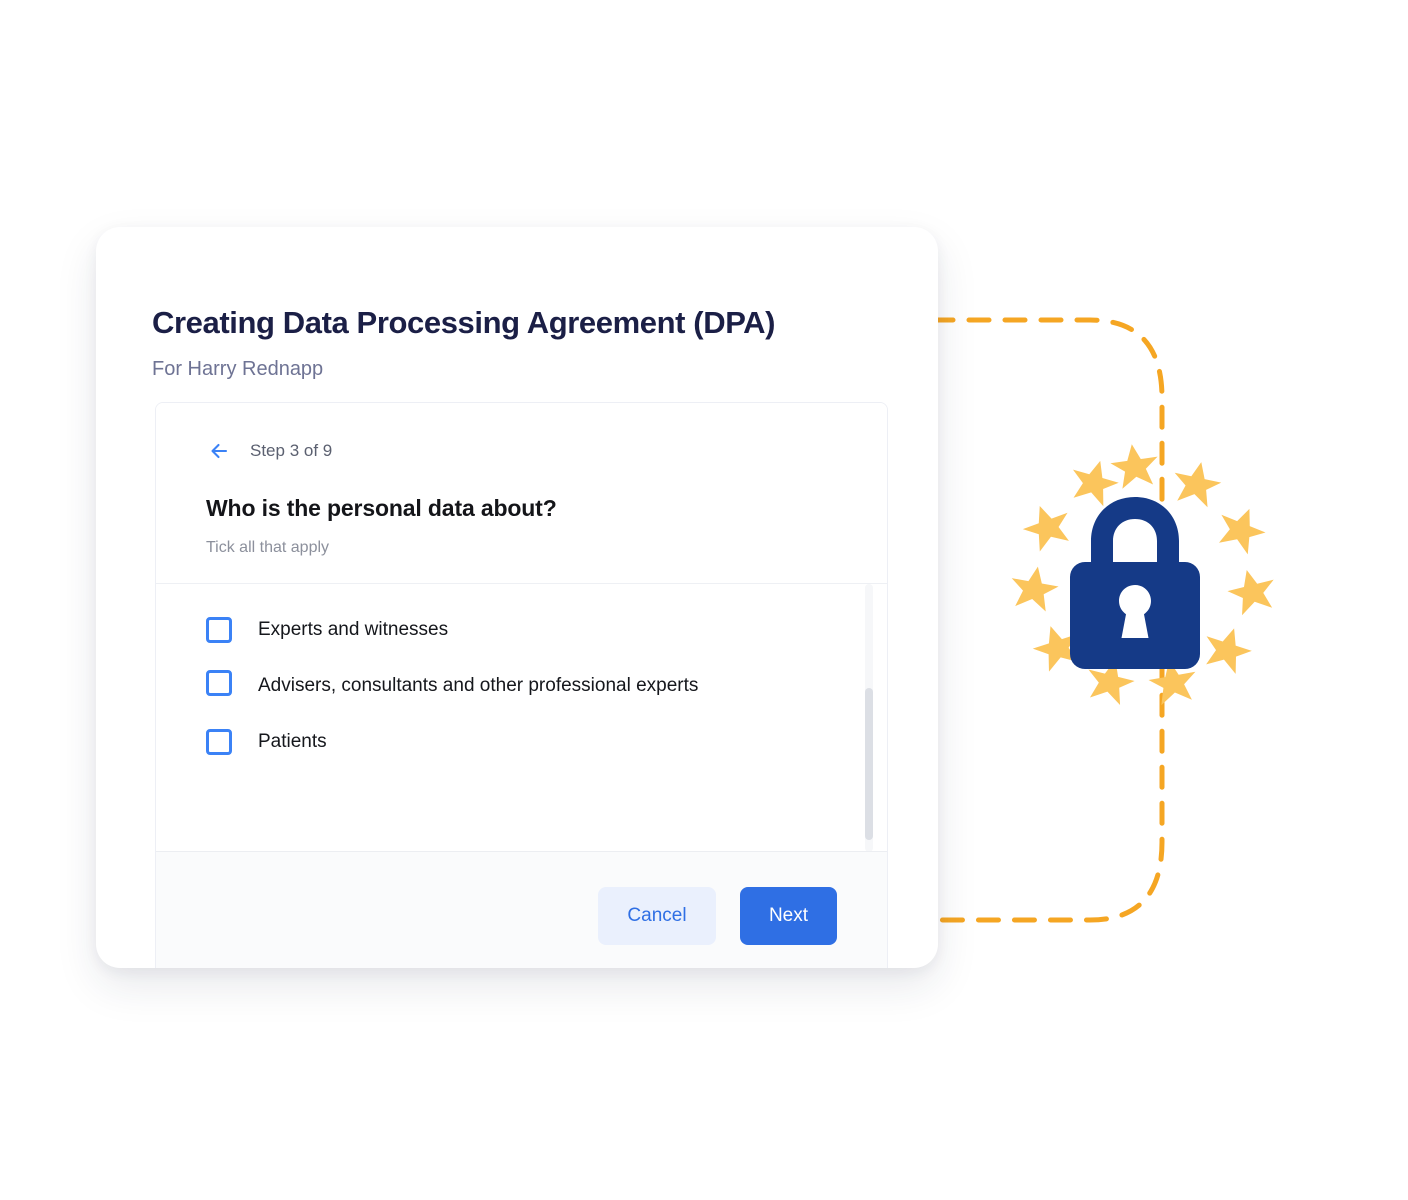 The height and width of the screenshot is (1200, 1408). Describe the element at coordinates (219, 630) in the screenshot. I see `checkbox-experts-and-witnesses` at that location.